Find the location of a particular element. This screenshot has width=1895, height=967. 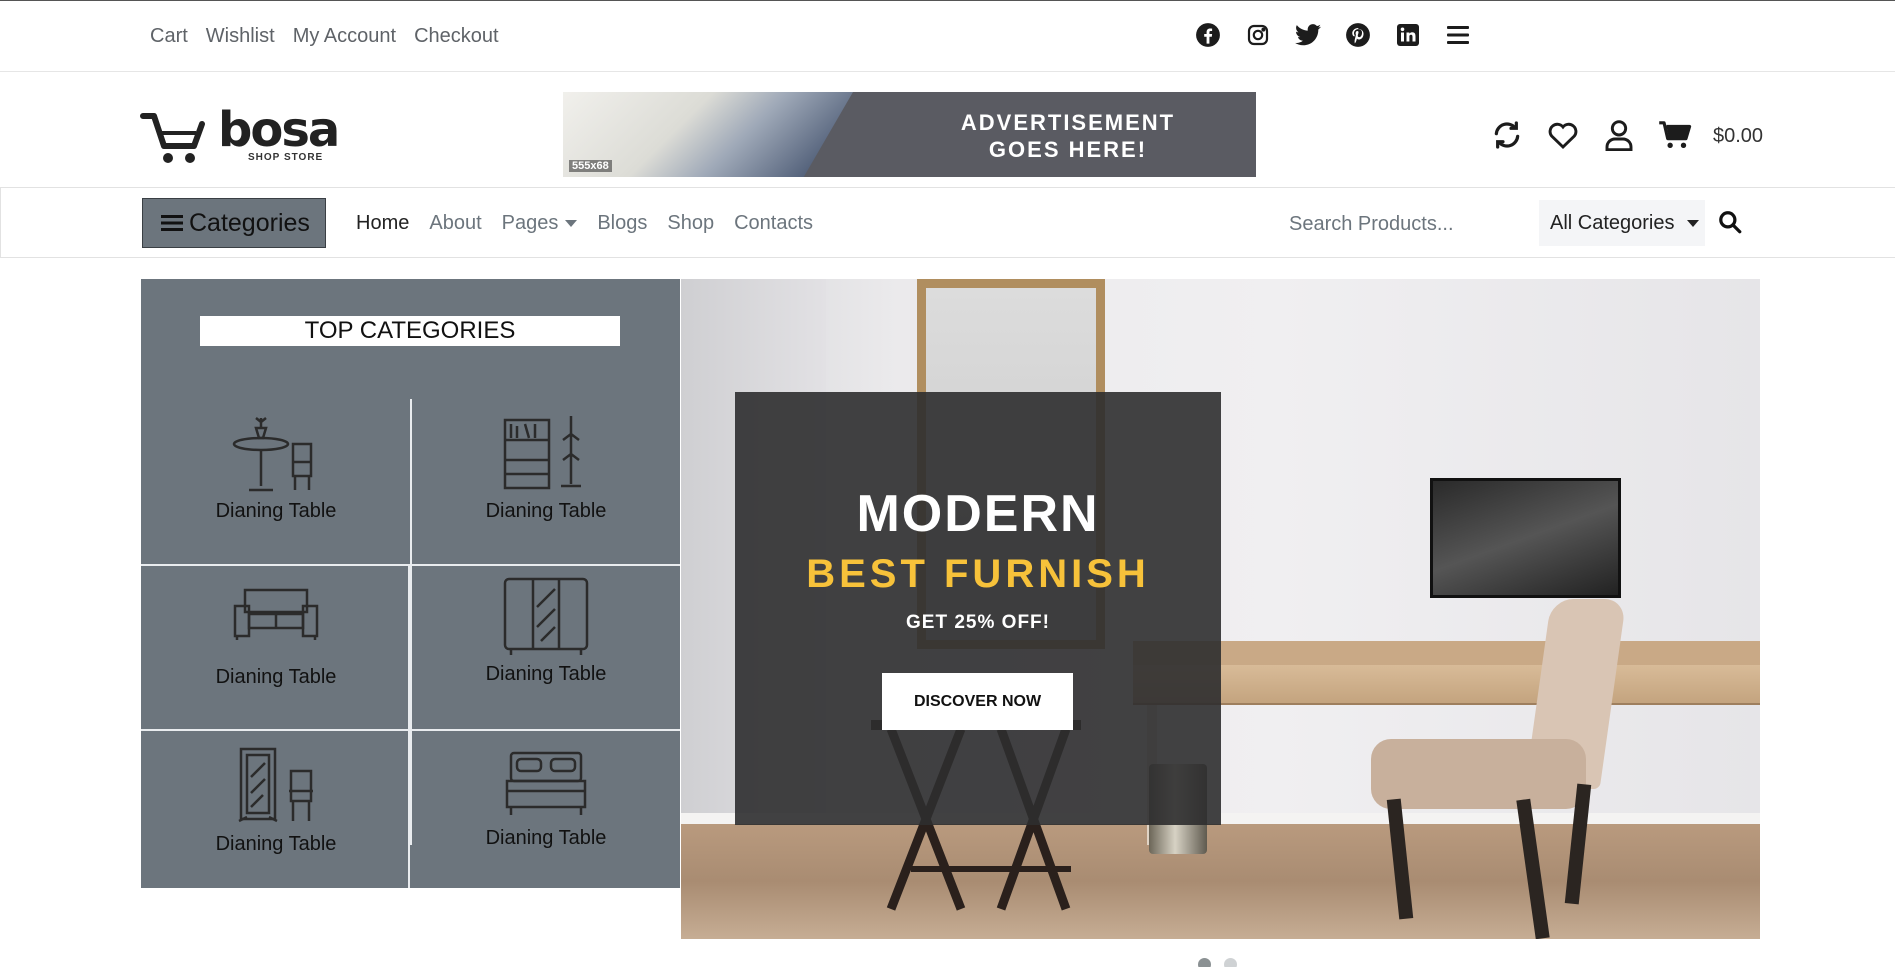

nav-blogs: Blogs is located at coordinates (622, 223).